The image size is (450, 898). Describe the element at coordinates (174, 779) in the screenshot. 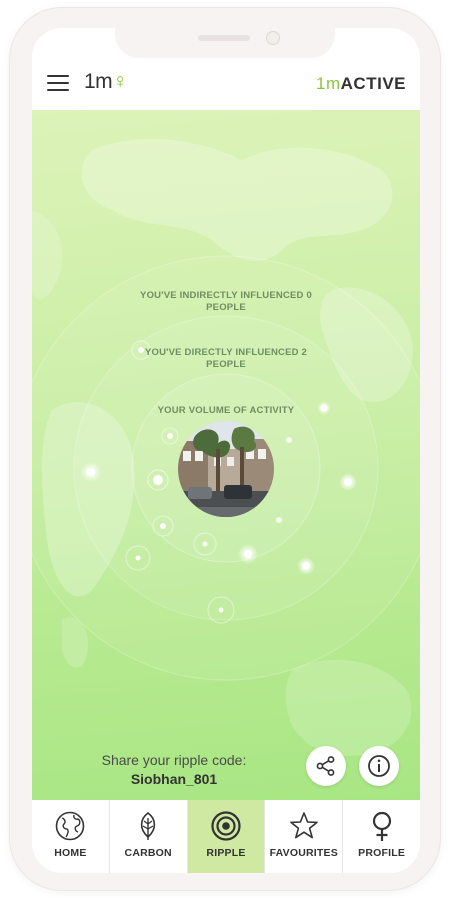

I see `ripple-code-value: Siobhan_801` at that location.